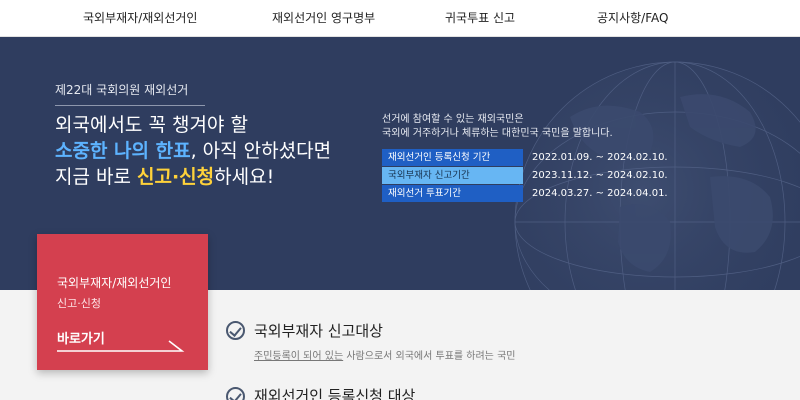  What do you see at coordinates (400, 18) in the screenshot?
I see `top-navigation: 국외부재자/재외선거인 재외선거인 영구명부 귀국투표 신고 공지사항/FAQ` at bounding box center [400, 18].